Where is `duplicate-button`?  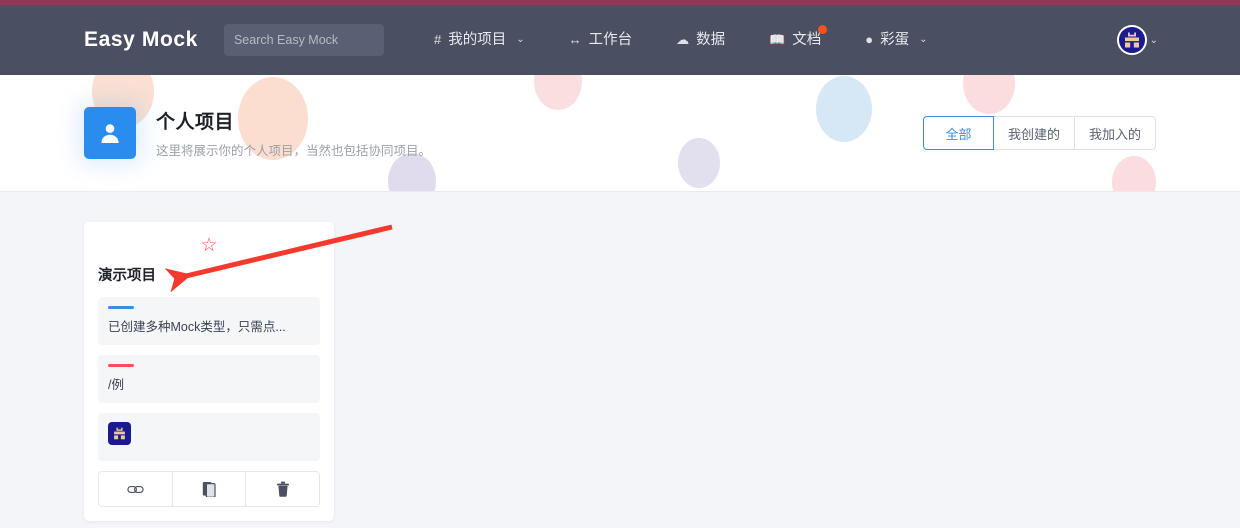
duplicate-button is located at coordinates (209, 489).